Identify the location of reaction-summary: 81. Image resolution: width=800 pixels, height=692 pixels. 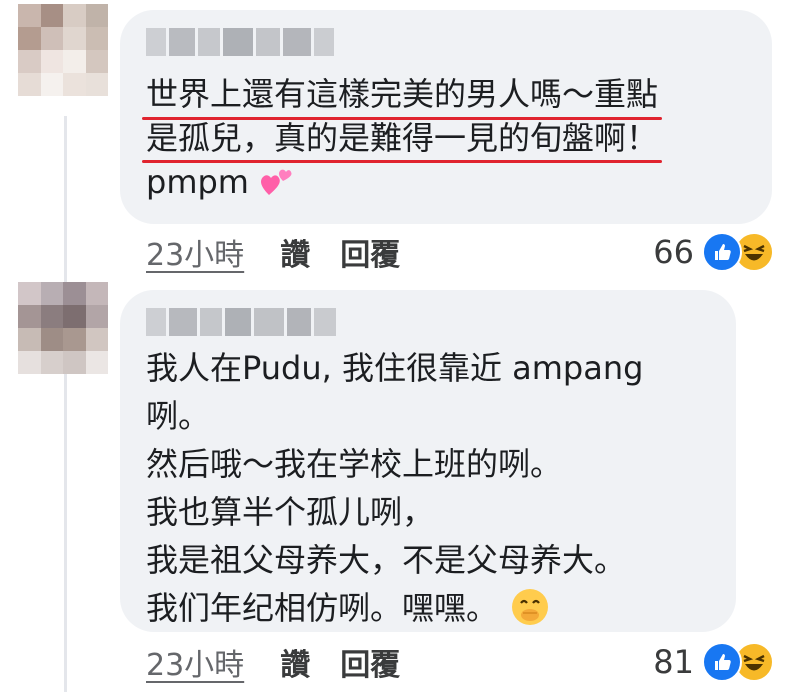
(713, 662).